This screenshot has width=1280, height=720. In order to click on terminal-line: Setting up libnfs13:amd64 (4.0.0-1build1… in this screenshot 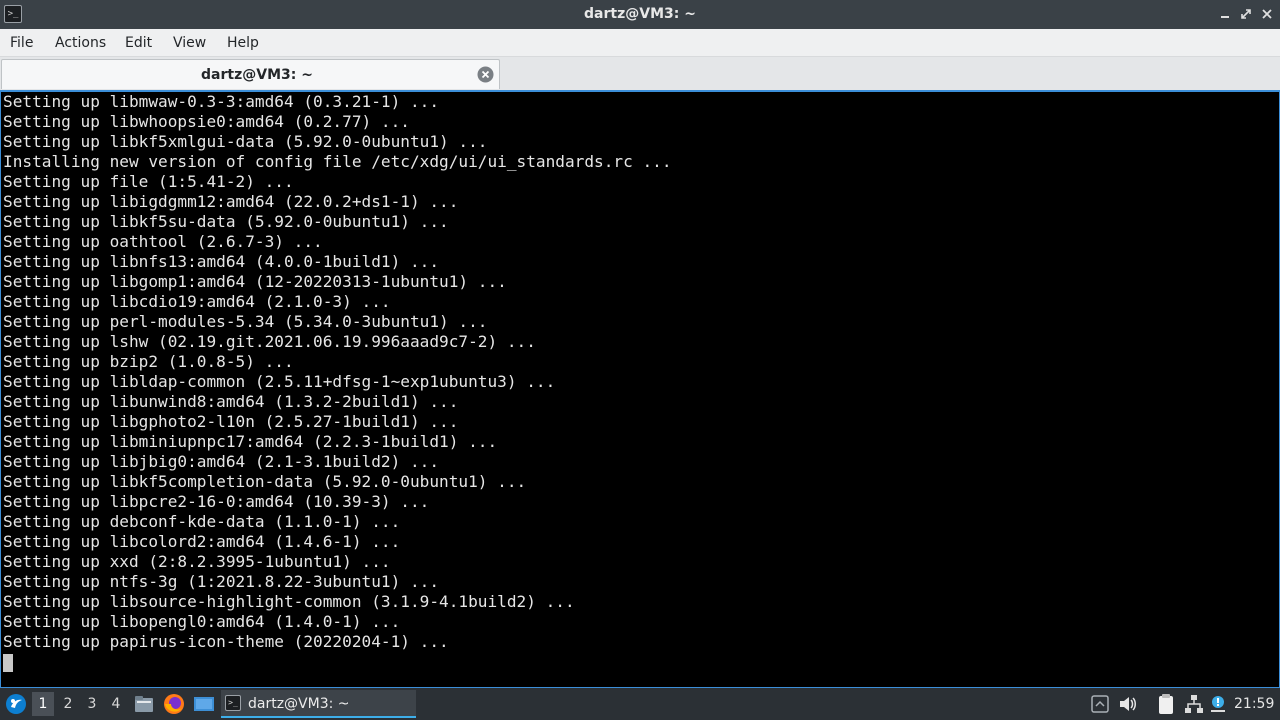, I will do `click(221, 261)`.